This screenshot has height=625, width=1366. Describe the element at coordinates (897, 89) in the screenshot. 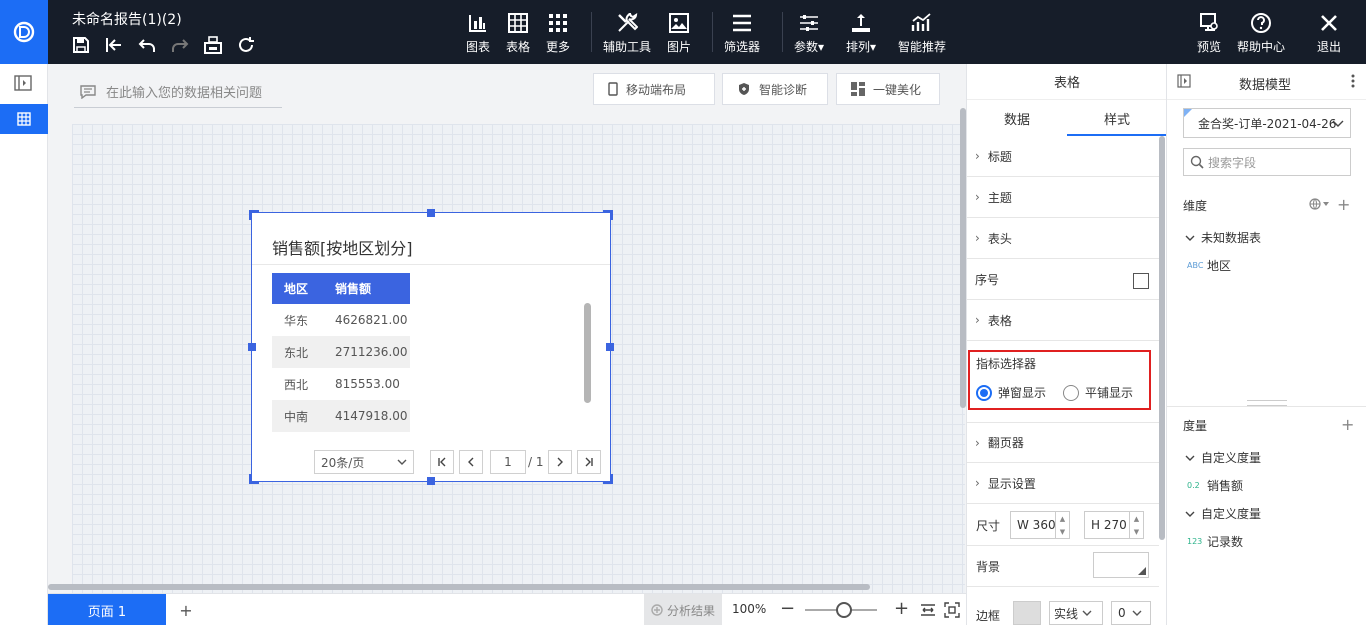

I see `beautify-label: 一键美化` at that location.